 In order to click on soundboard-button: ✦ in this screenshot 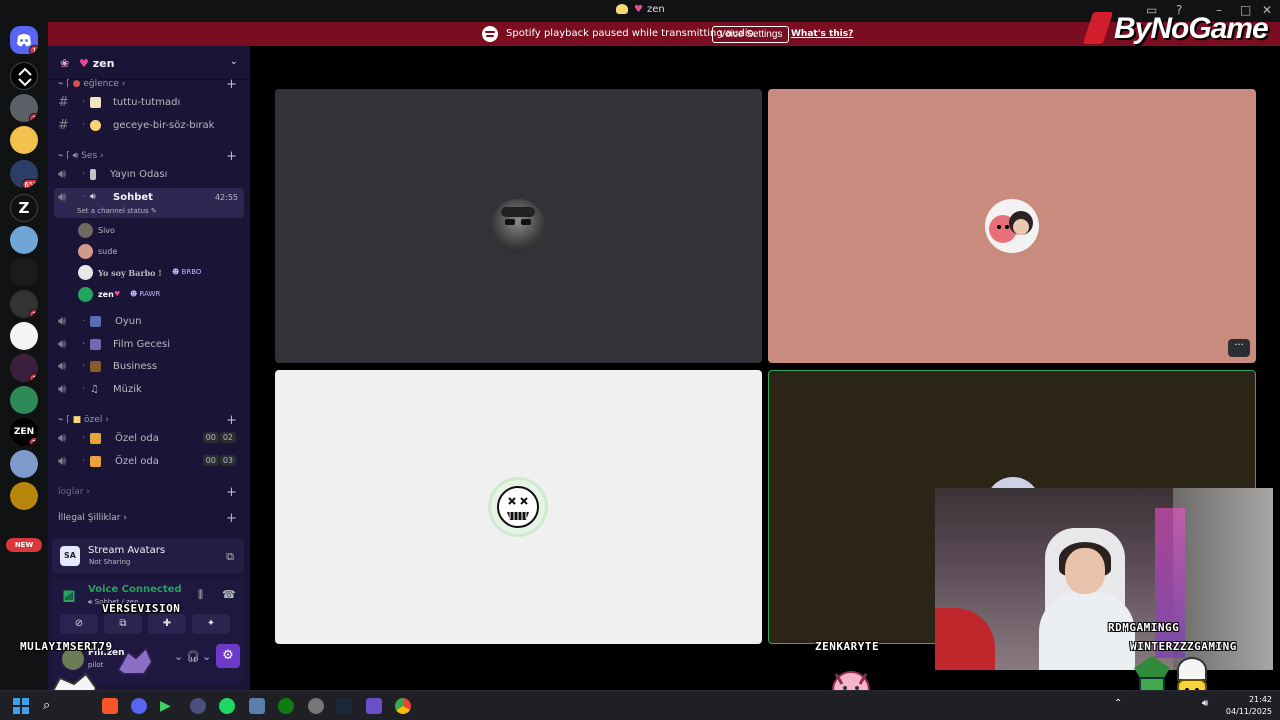, I will do `click(211, 624)`.